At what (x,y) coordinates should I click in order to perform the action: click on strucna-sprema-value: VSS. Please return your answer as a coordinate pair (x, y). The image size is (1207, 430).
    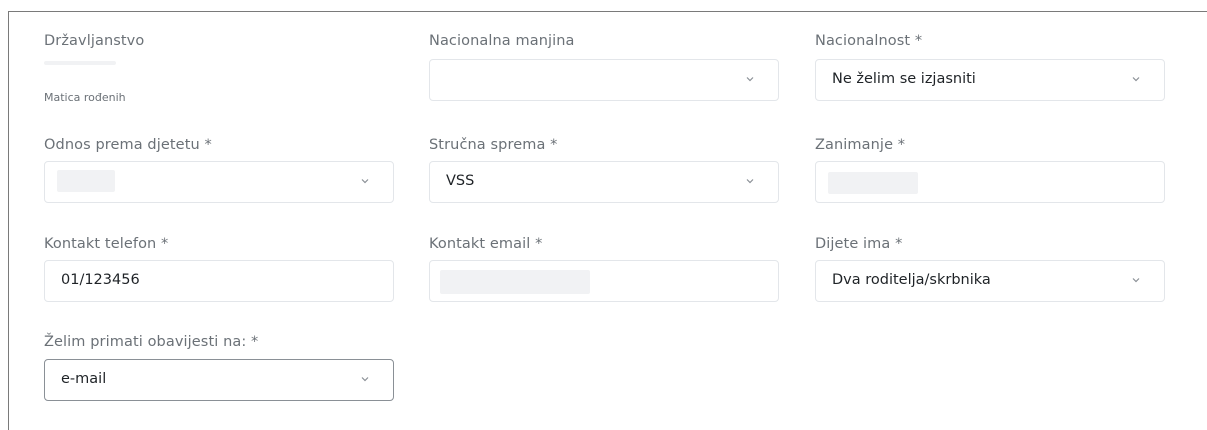
    Looking at the image, I should click on (460, 181).